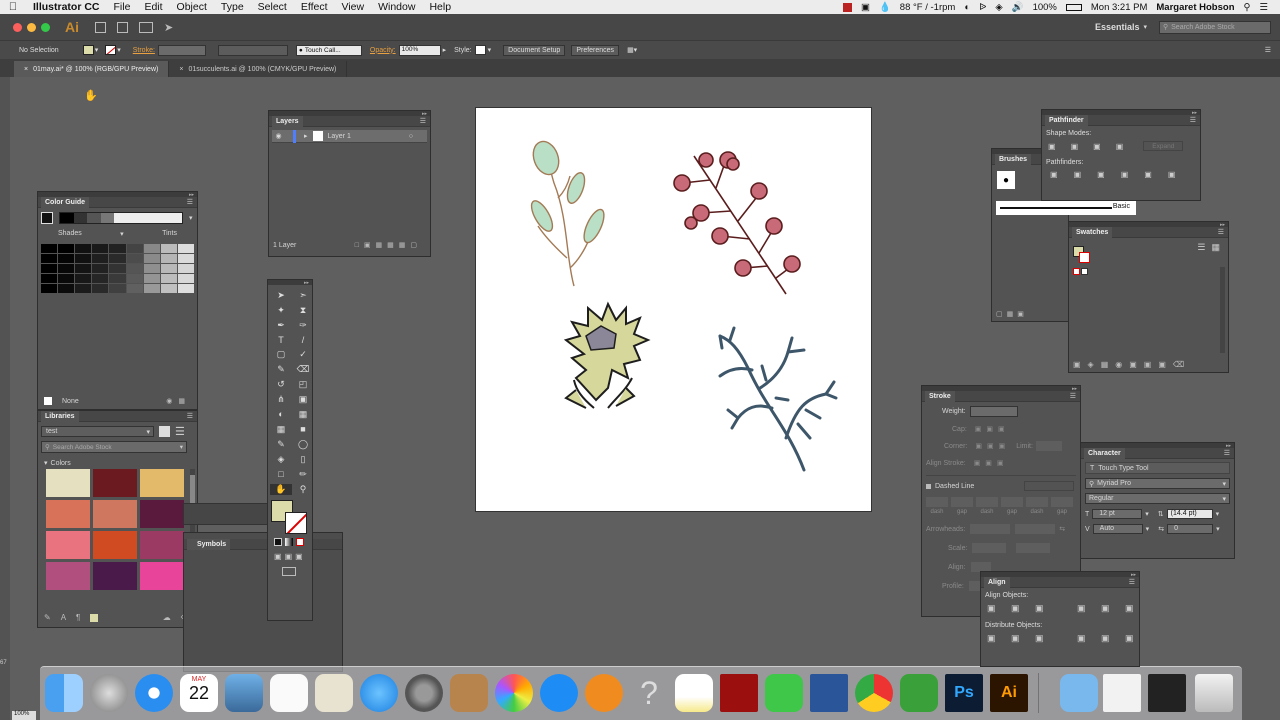 The width and height of the screenshot is (1280, 720). Describe the element at coordinates (334, 693) in the screenshot. I see `image-capture-icon` at that location.